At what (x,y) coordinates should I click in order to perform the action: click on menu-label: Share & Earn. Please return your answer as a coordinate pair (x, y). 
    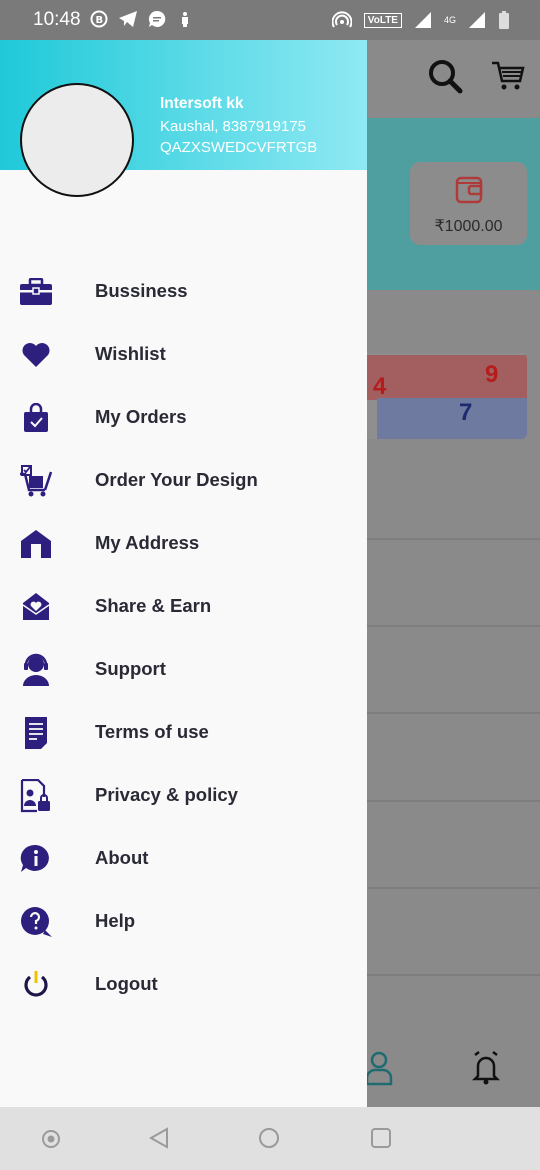
    Looking at the image, I should click on (153, 605).